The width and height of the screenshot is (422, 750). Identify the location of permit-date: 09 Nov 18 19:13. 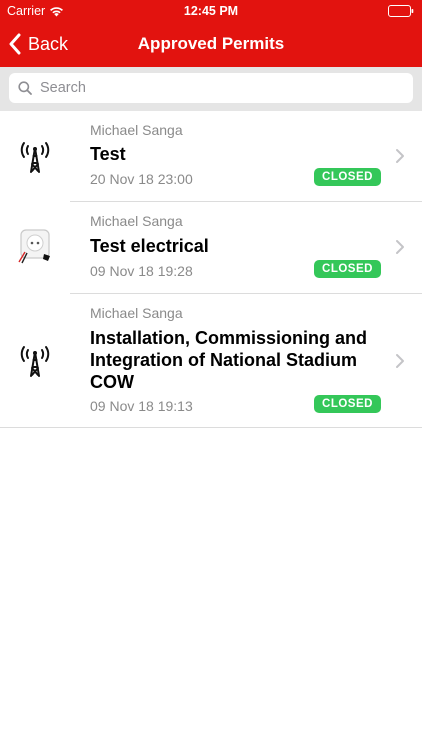
(141, 406).